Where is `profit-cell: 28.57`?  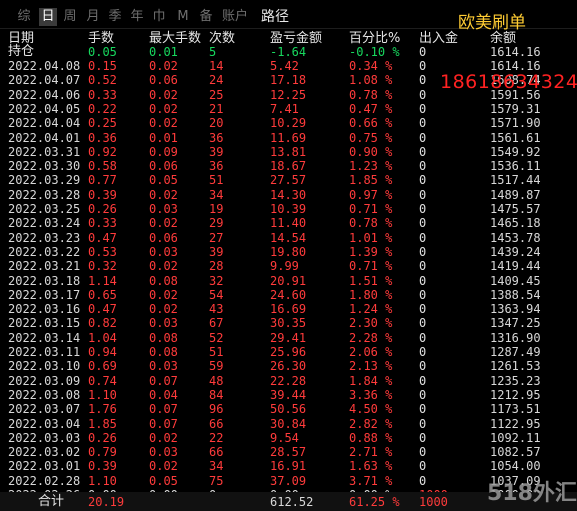 profit-cell: 28.57 is located at coordinates (288, 452).